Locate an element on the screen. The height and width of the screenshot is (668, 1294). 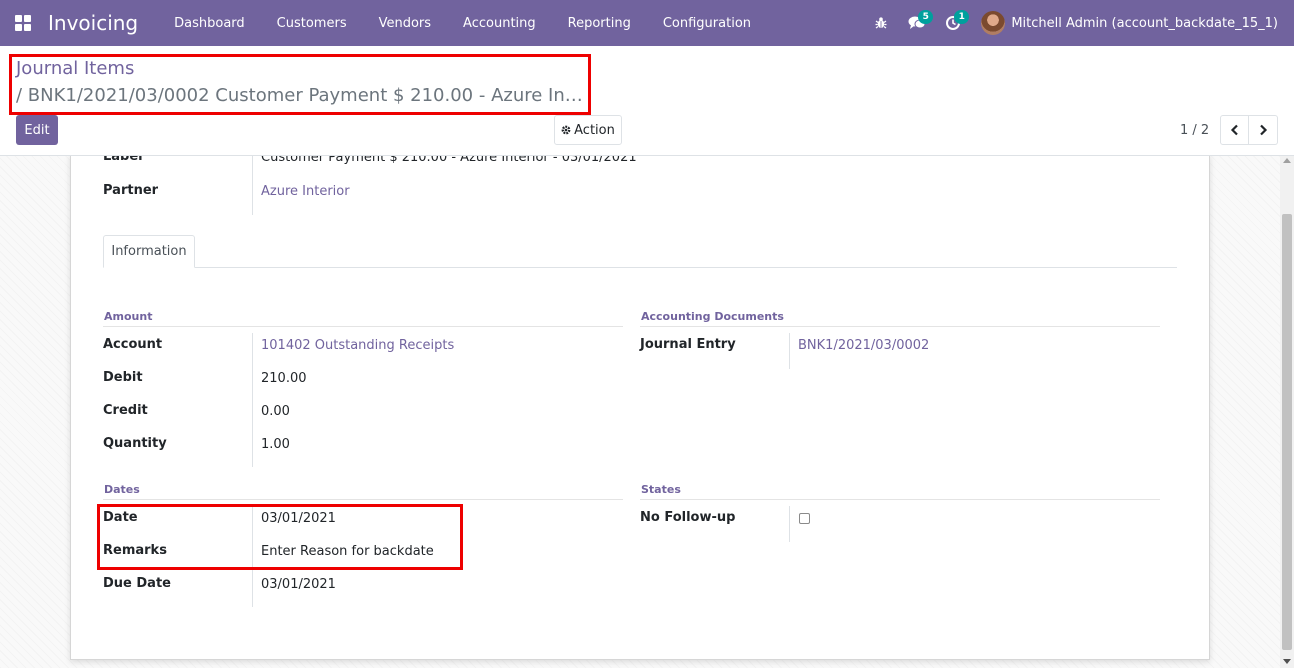
avatar is located at coordinates (993, 23).